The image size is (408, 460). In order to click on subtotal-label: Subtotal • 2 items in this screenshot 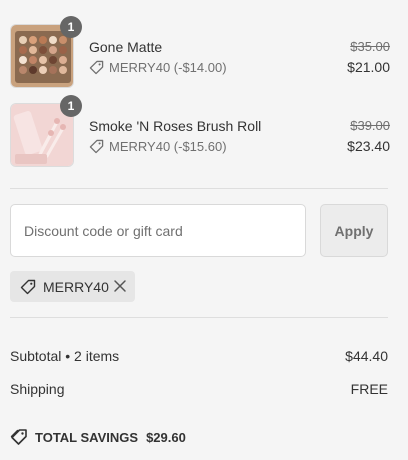, I will do `click(65, 356)`.